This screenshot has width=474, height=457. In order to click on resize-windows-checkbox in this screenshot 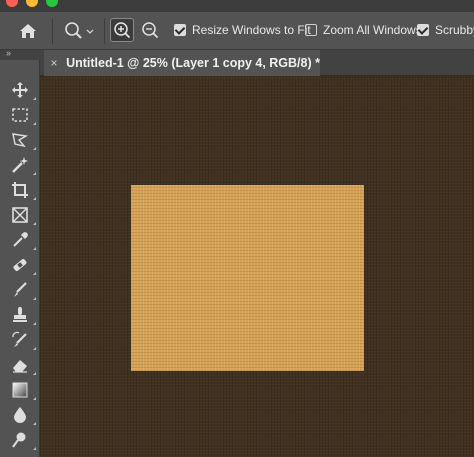, I will do `click(180, 30)`.